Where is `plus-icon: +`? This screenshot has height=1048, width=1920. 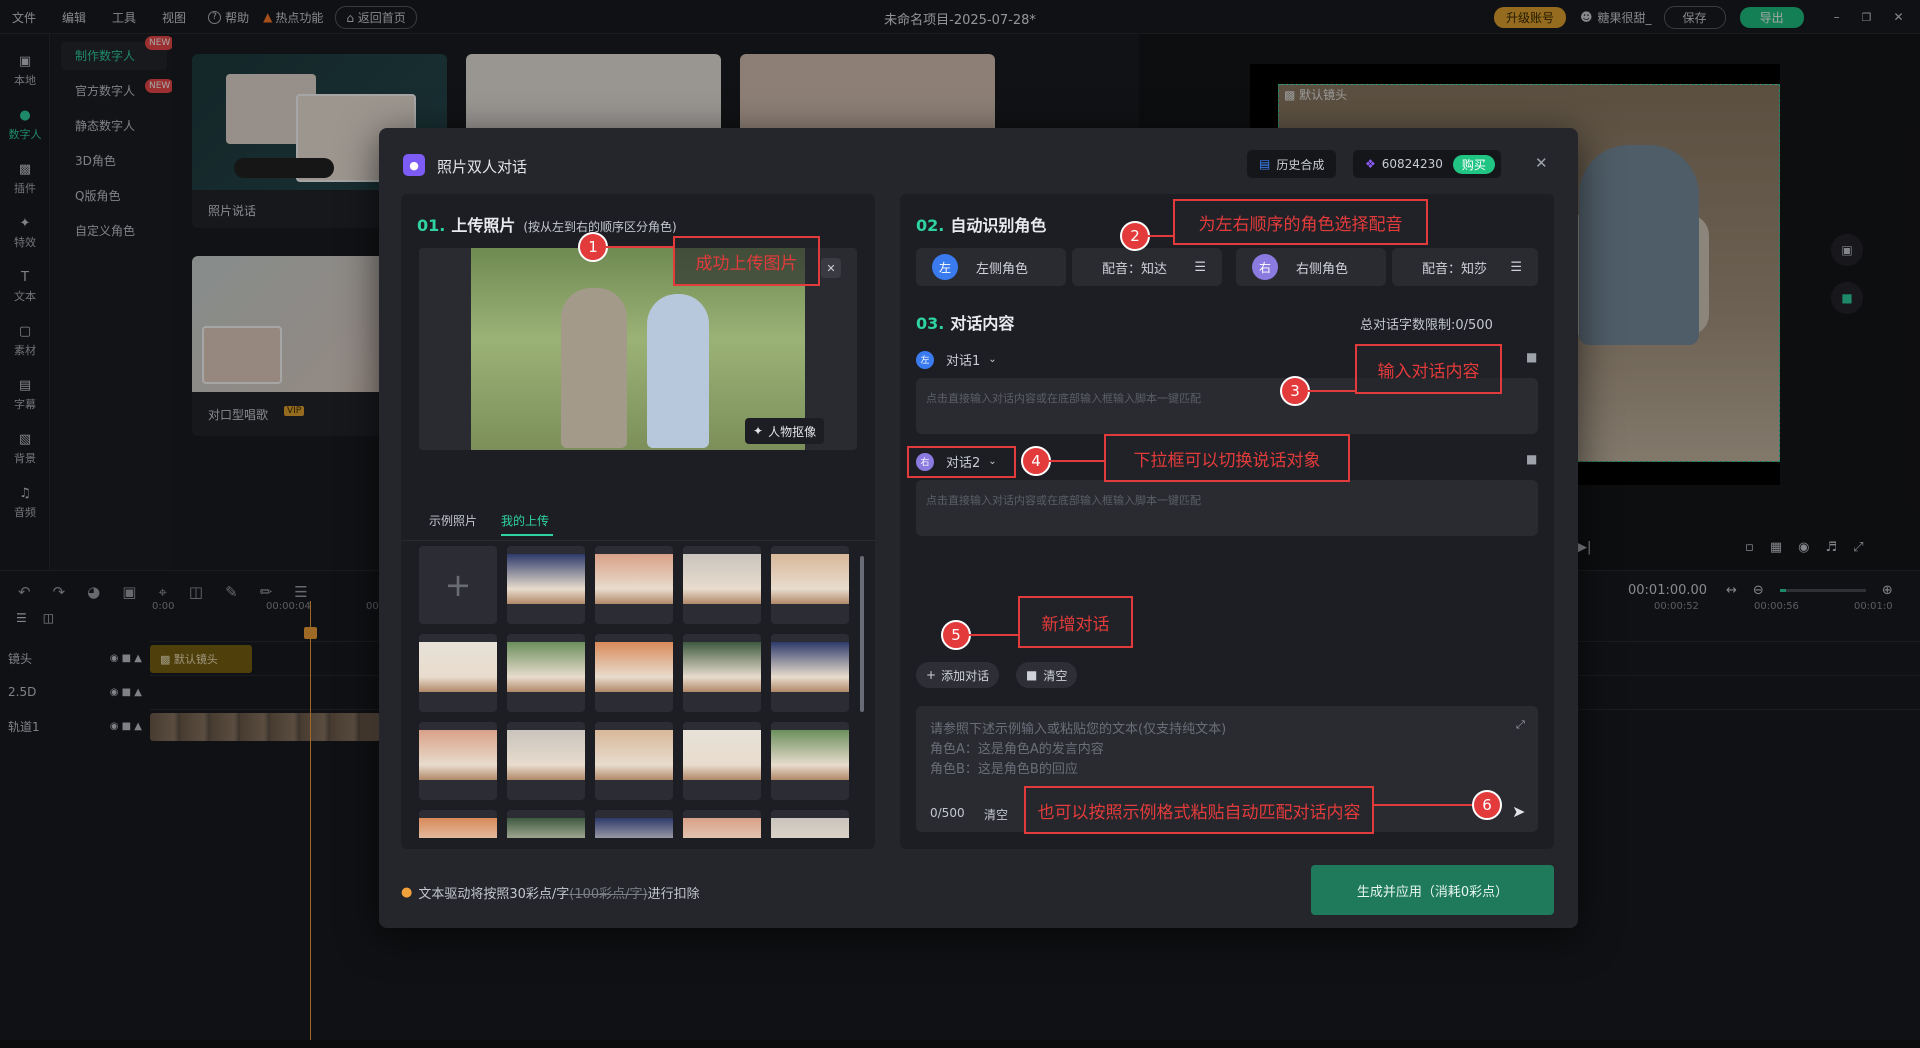
plus-icon: + is located at coordinates (931, 675).